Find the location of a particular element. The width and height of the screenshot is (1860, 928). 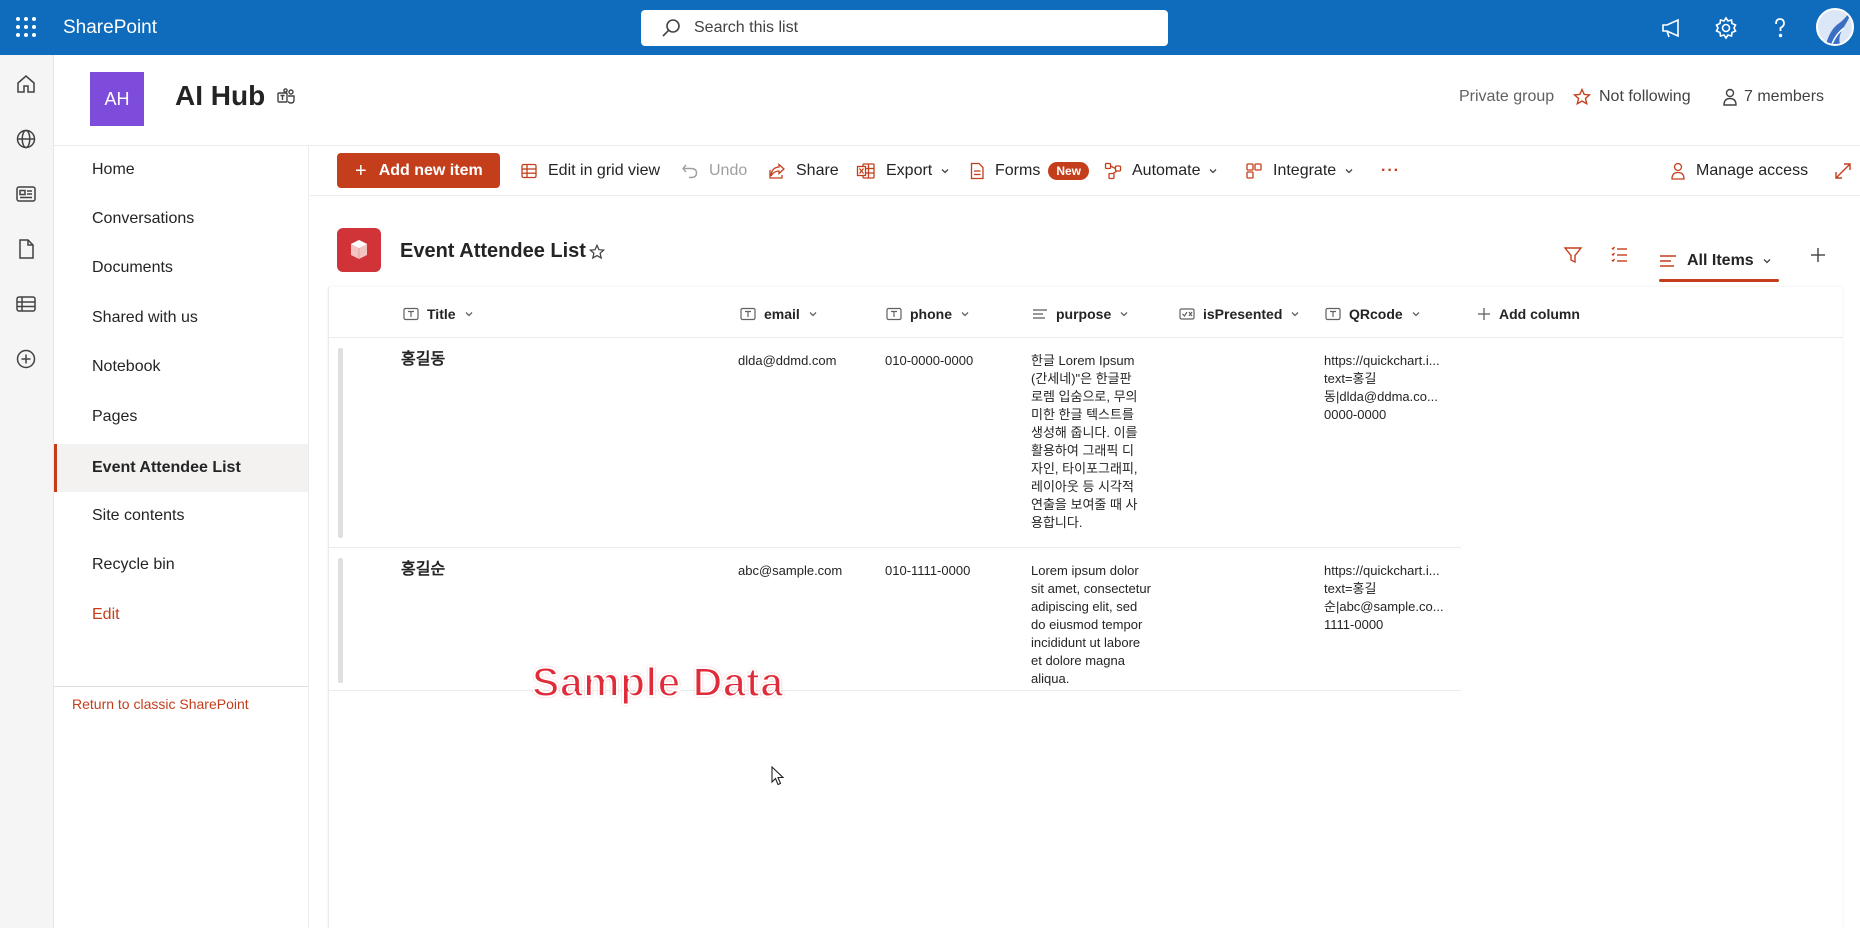

nav-item-event-attendee-list: Event Attendee List is located at coordinates (181, 468).